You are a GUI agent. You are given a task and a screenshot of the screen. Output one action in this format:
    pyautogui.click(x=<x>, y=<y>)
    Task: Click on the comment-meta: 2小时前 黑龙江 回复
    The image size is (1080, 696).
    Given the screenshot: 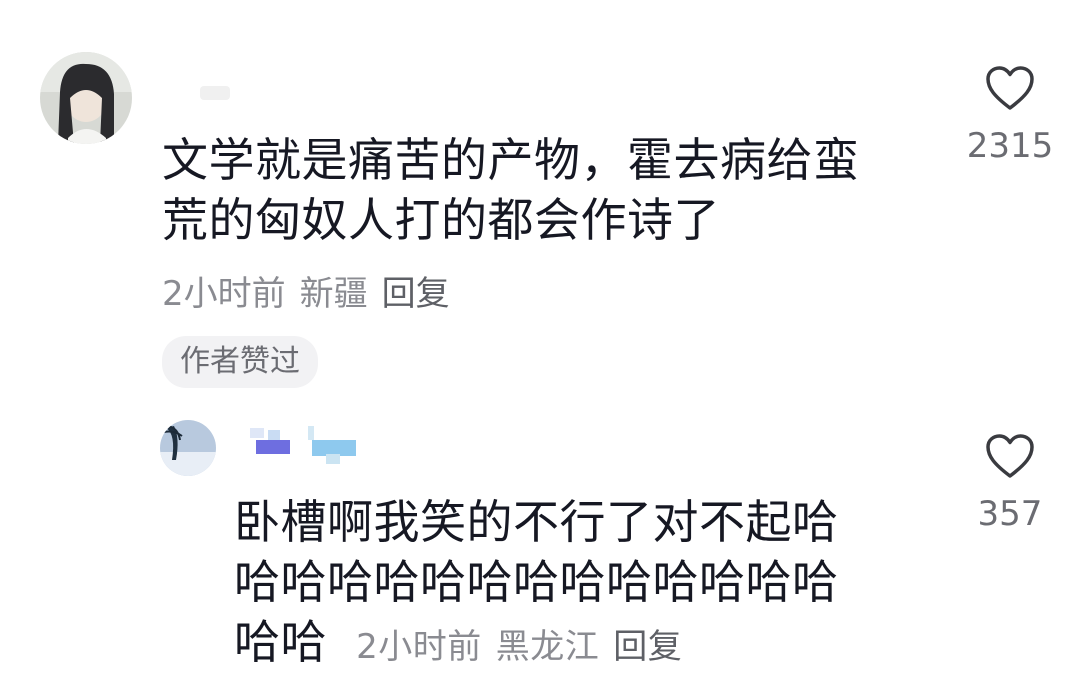 What is the action you would take?
    pyautogui.click(x=526, y=647)
    